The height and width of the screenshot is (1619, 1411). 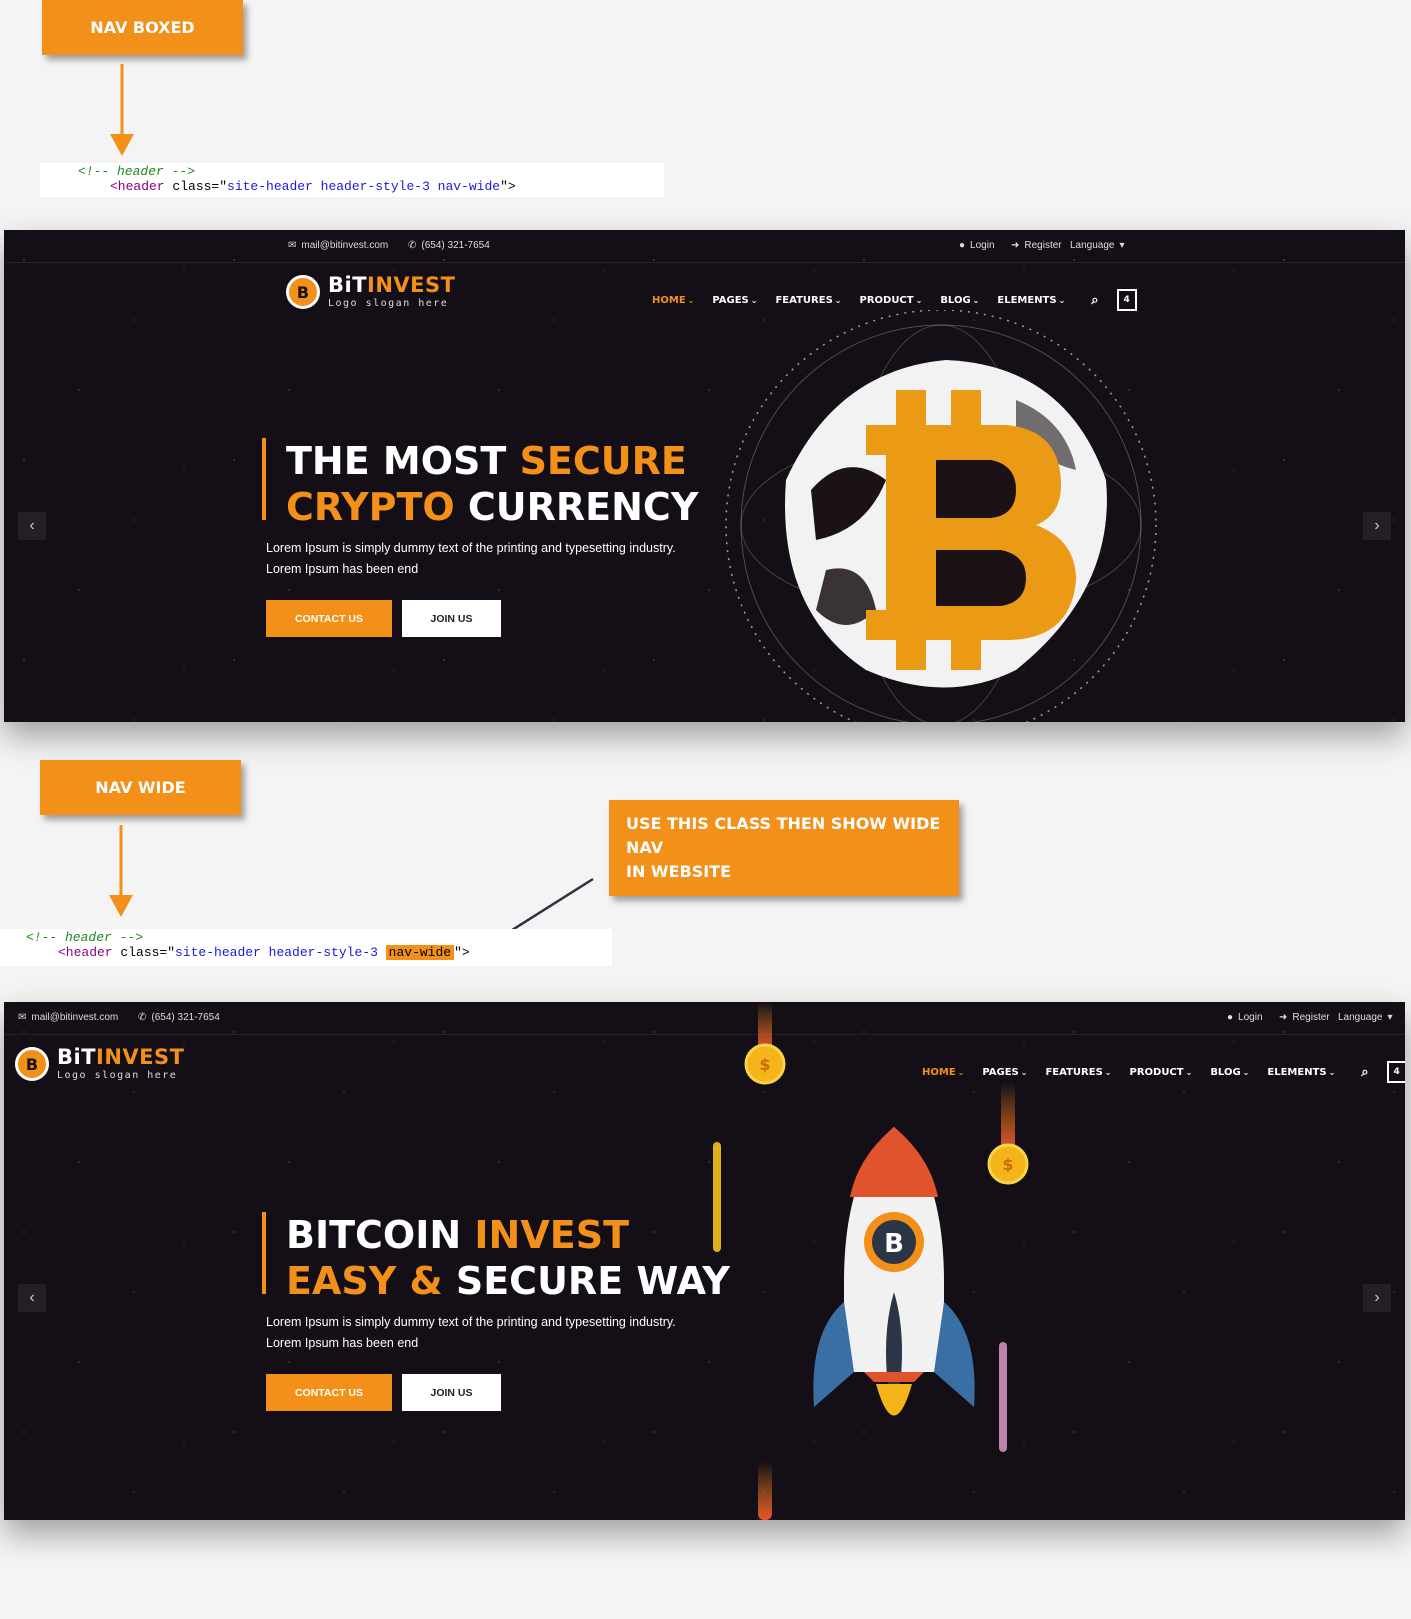 What do you see at coordinates (508, 1281) in the screenshot?
I see `hero-title-line2: EASY & SECURE WAY` at bounding box center [508, 1281].